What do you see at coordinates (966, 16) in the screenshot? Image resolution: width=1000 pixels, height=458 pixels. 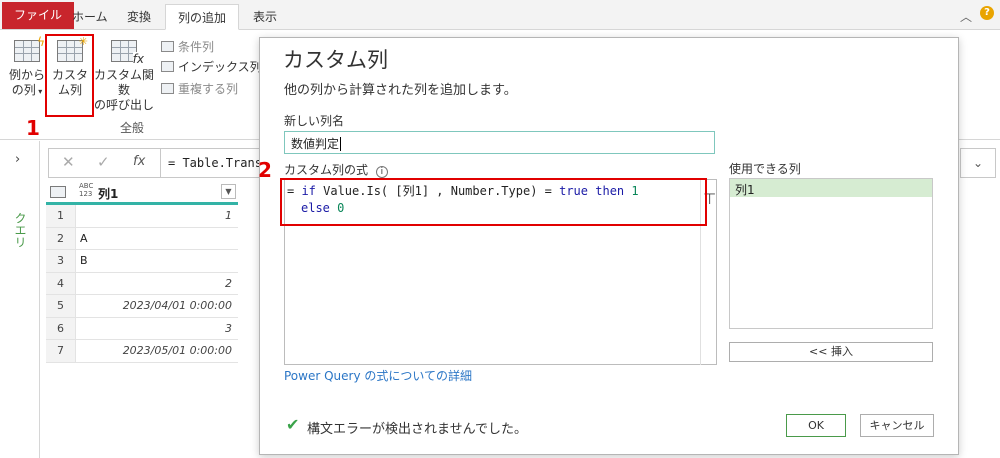 I see `collapse-ribbon-icon: ︿` at bounding box center [966, 16].